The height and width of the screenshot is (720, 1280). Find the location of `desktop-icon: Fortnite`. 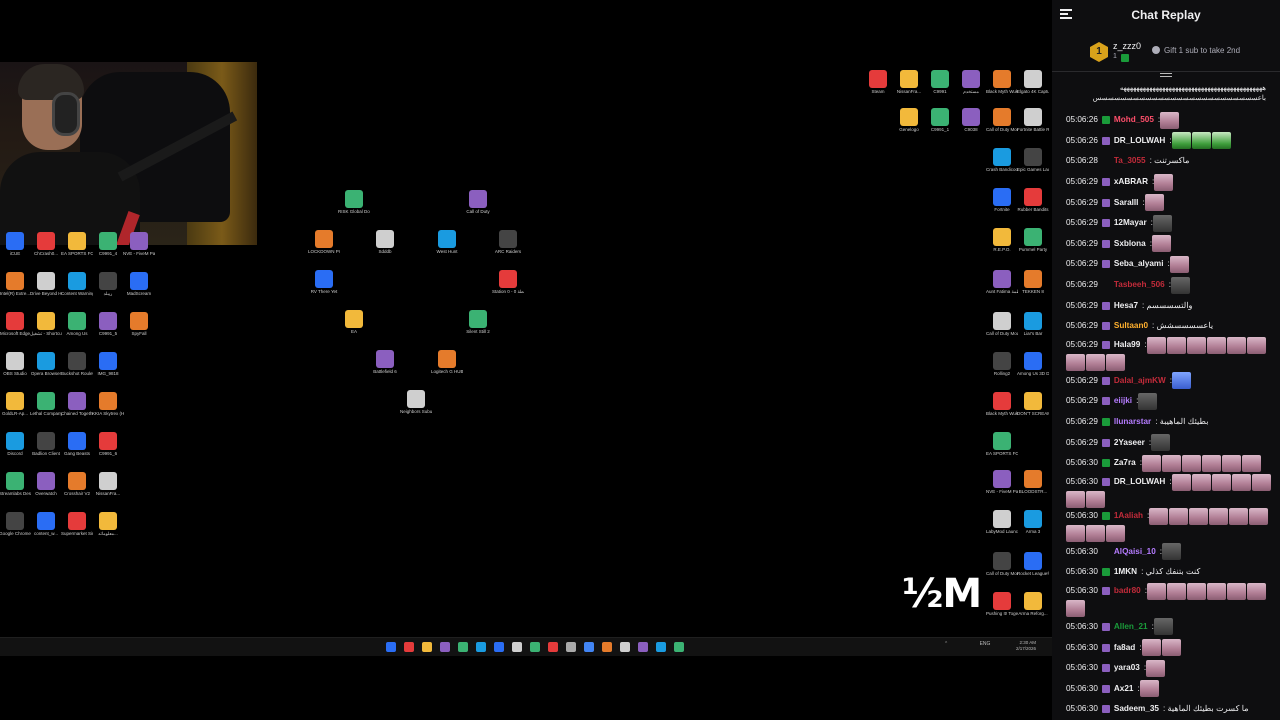

desktop-icon: Fortnite is located at coordinates (1002, 200).